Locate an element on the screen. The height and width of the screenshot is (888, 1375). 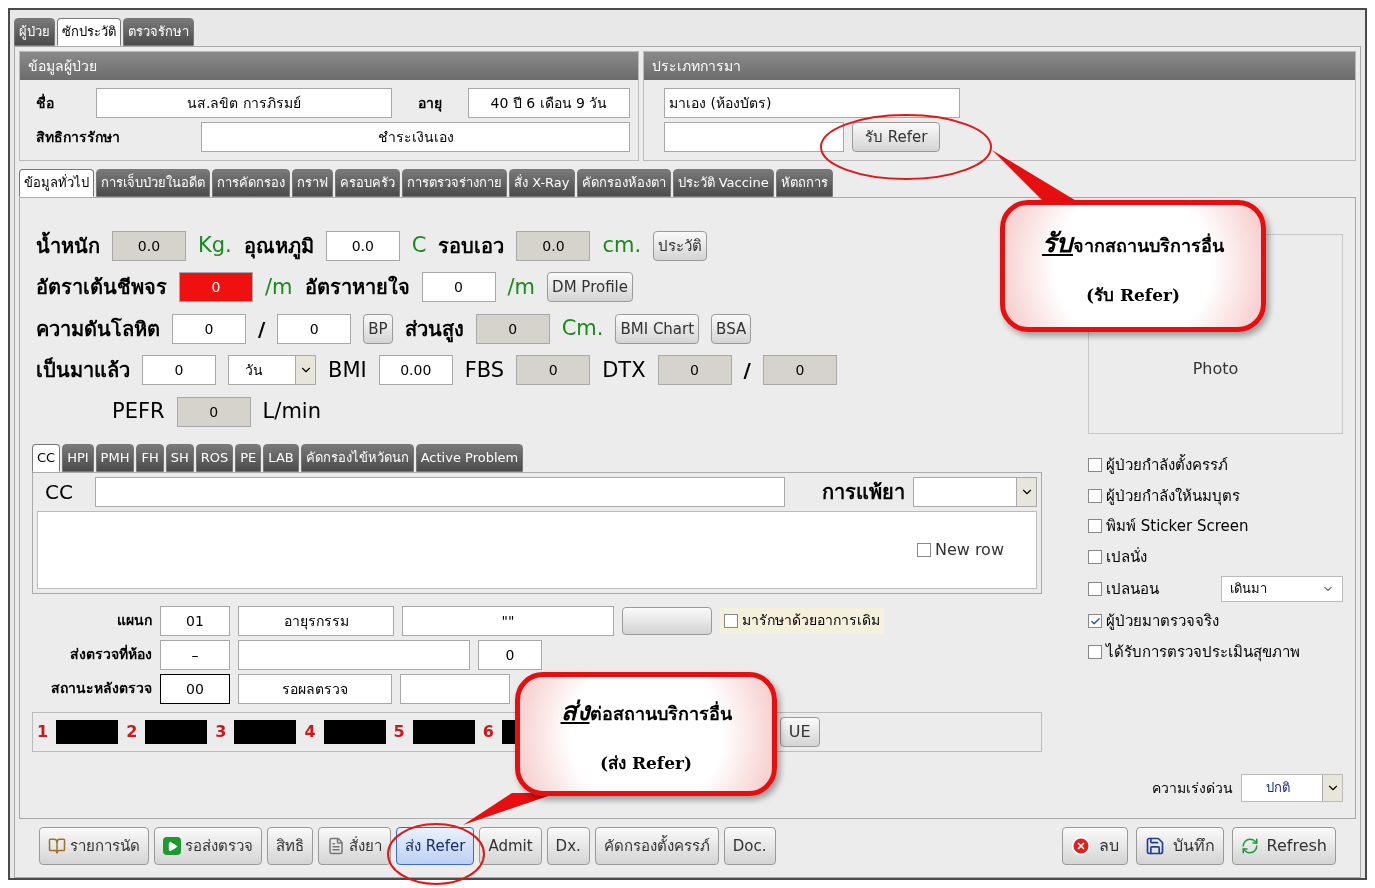
tab: ROS is located at coordinates (214, 457).